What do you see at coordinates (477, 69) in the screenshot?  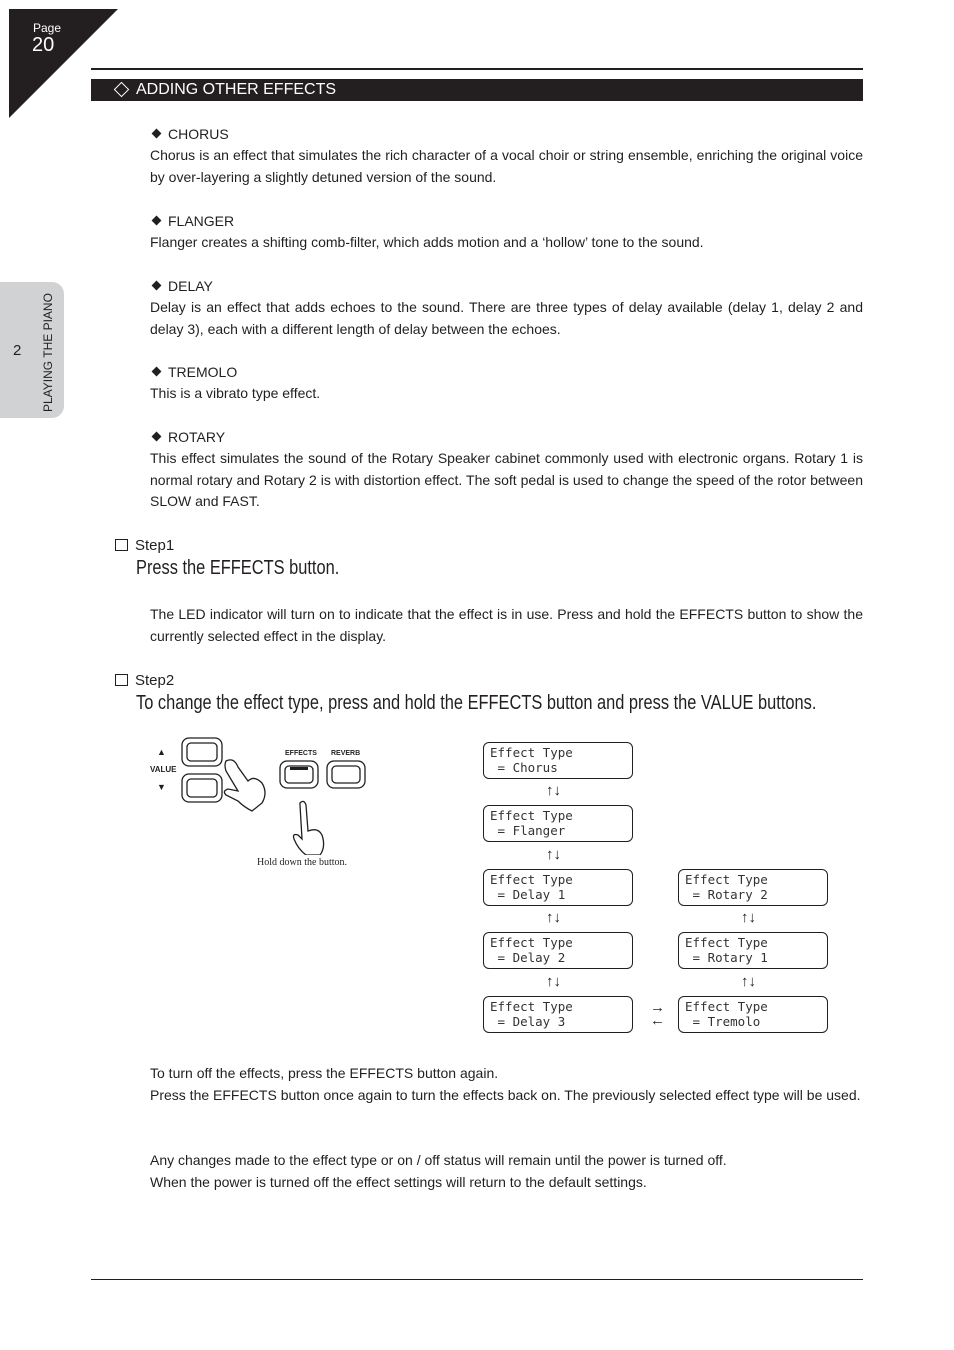 I see `top-divider` at bounding box center [477, 69].